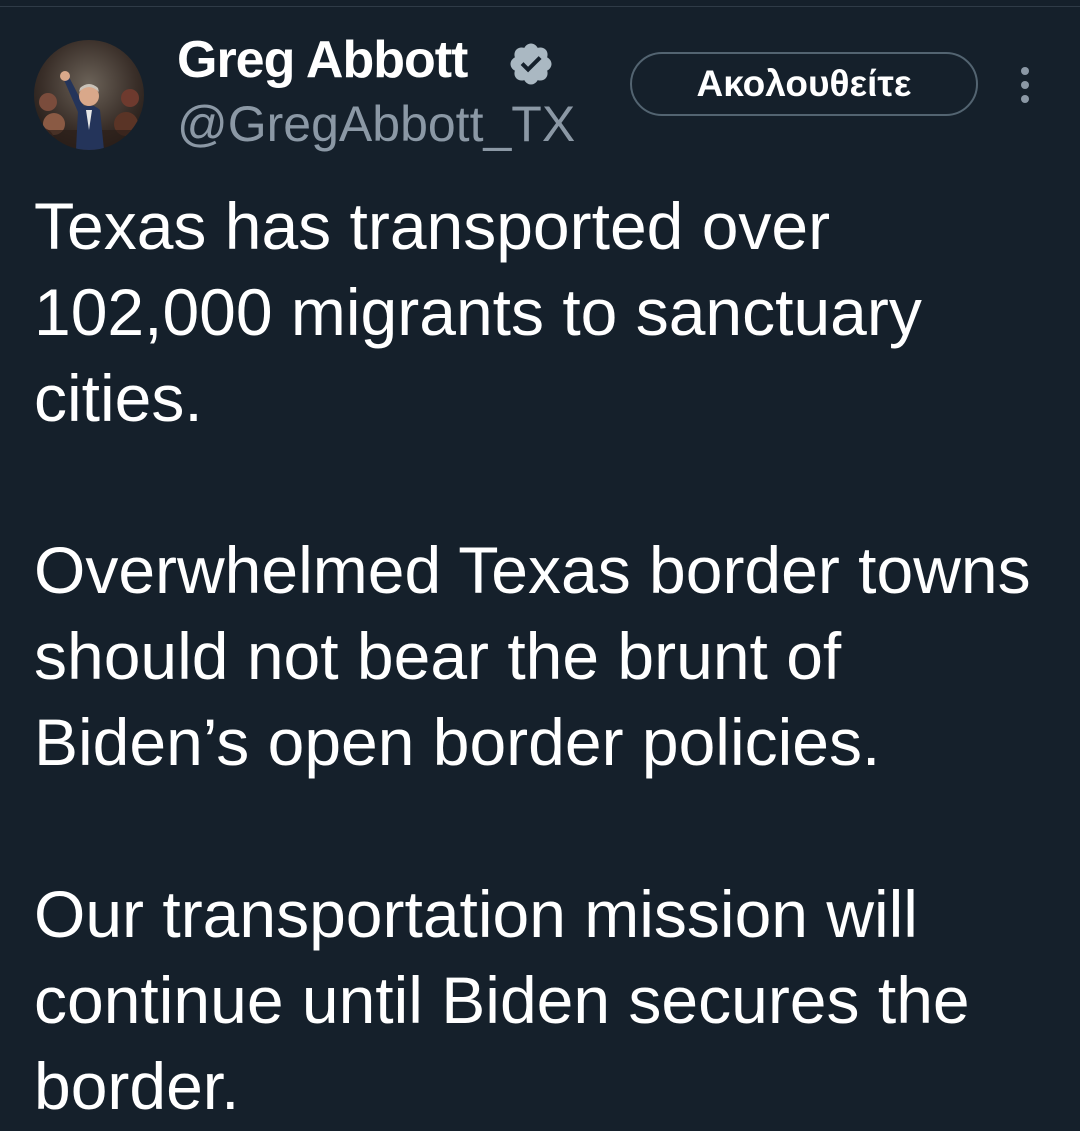  What do you see at coordinates (322, 60) in the screenshot?
I see `display-name: Greg Abbott` at bounding box center [322, 60].